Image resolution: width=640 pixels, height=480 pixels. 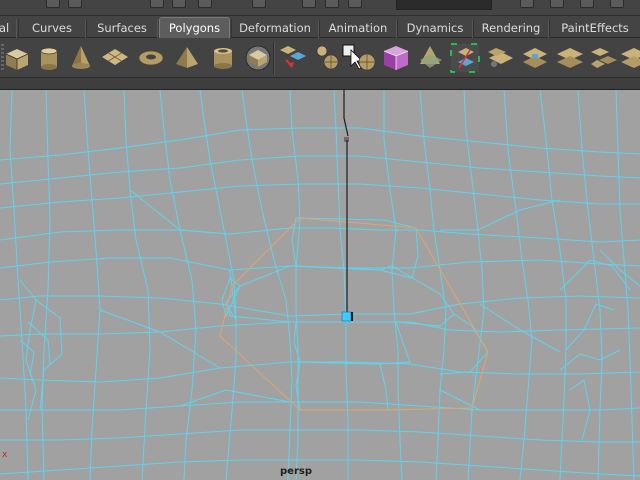 I want to click on combine-icon, so click(x=327, y=58).